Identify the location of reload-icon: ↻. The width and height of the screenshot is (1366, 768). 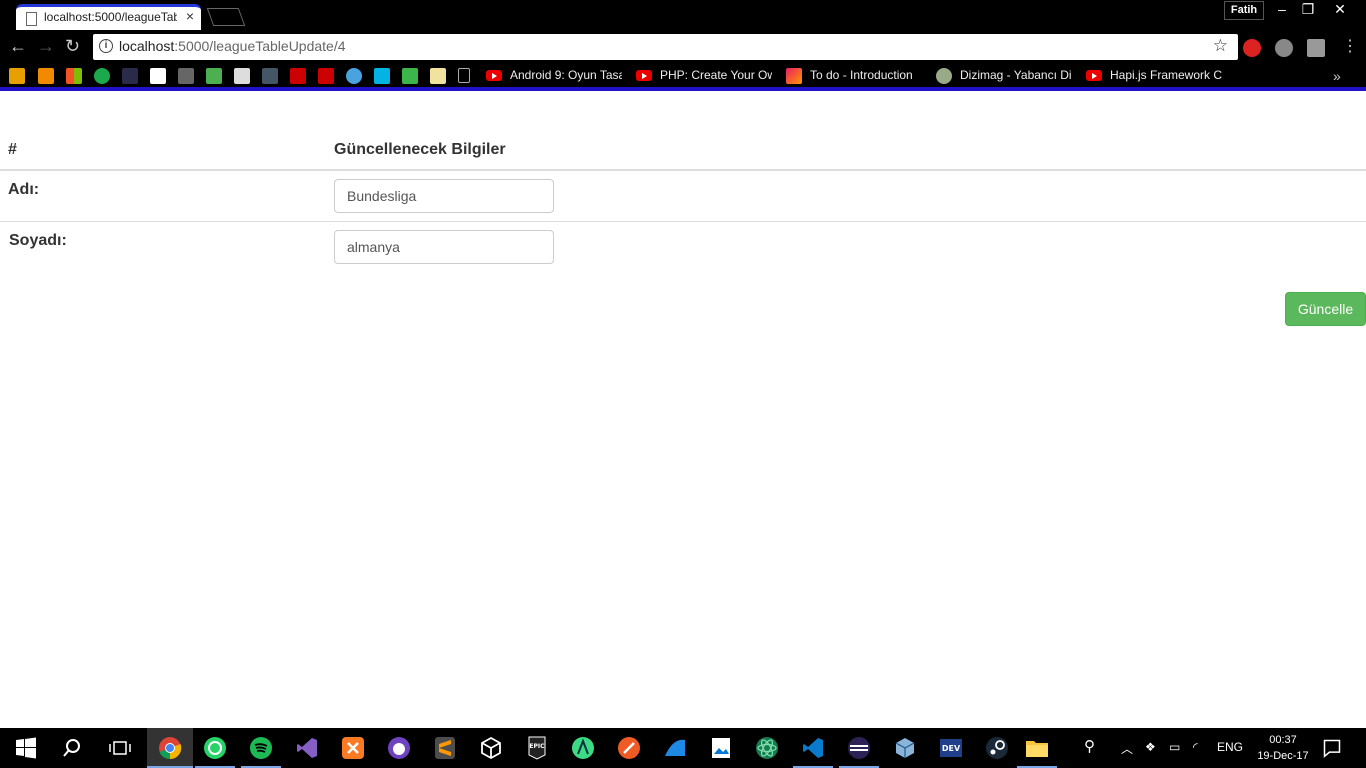
(72, 46).